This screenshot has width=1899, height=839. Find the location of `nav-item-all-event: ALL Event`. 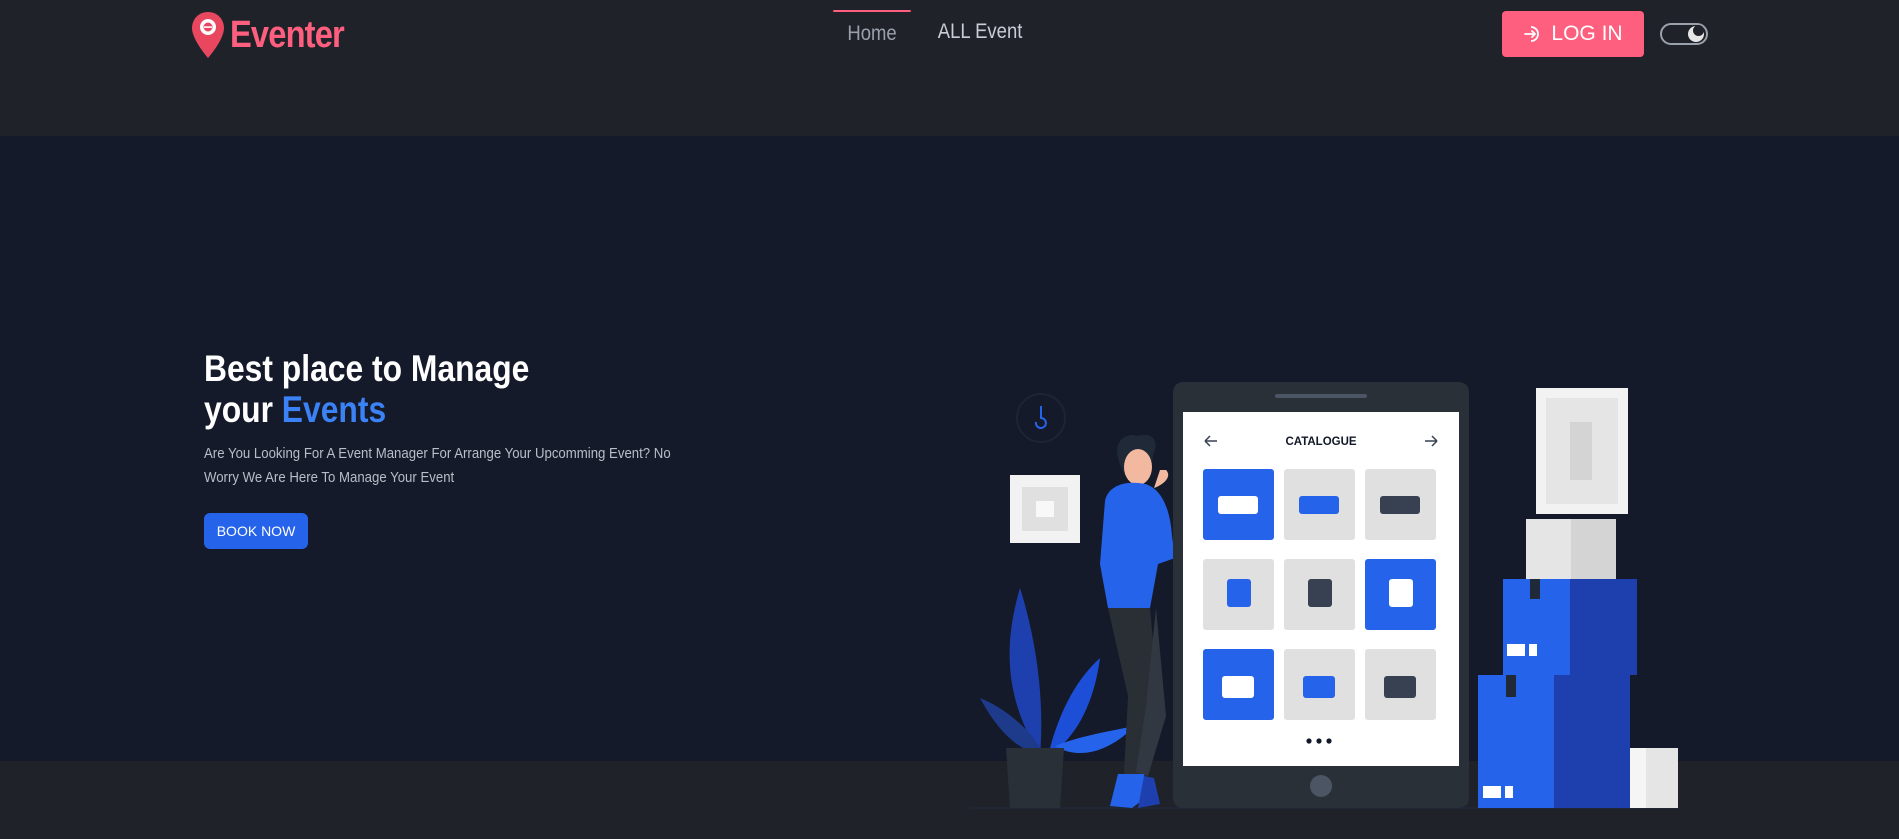

nav-item-all-event: ALL Event is located at coordinates (980, 30).